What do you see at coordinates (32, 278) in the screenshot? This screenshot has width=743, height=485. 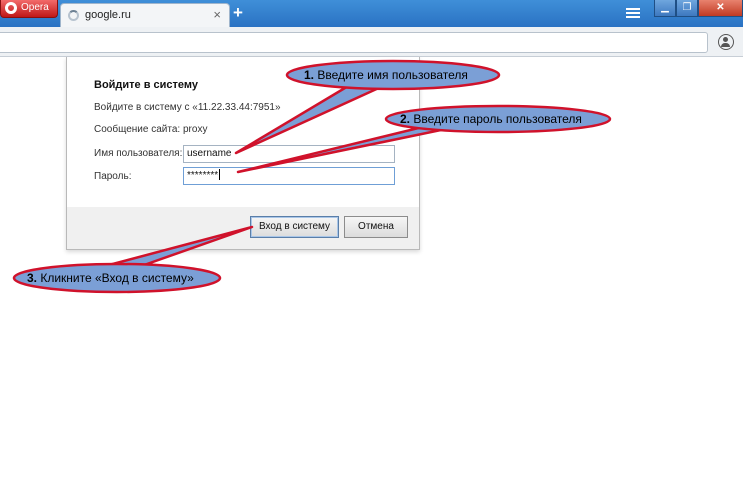 I see `callout-3-number: 3.` at bounding box center [32, 278].